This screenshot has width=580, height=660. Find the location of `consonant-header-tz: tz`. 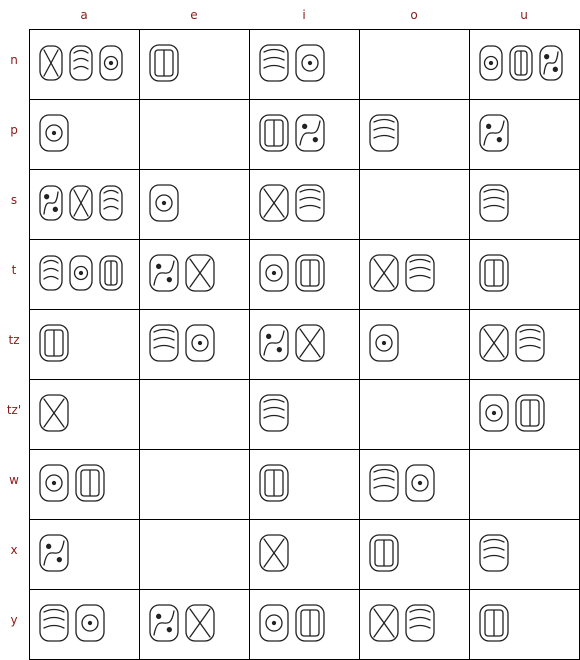

consonant-header-tz: tz is located at coordinates (14, 340).